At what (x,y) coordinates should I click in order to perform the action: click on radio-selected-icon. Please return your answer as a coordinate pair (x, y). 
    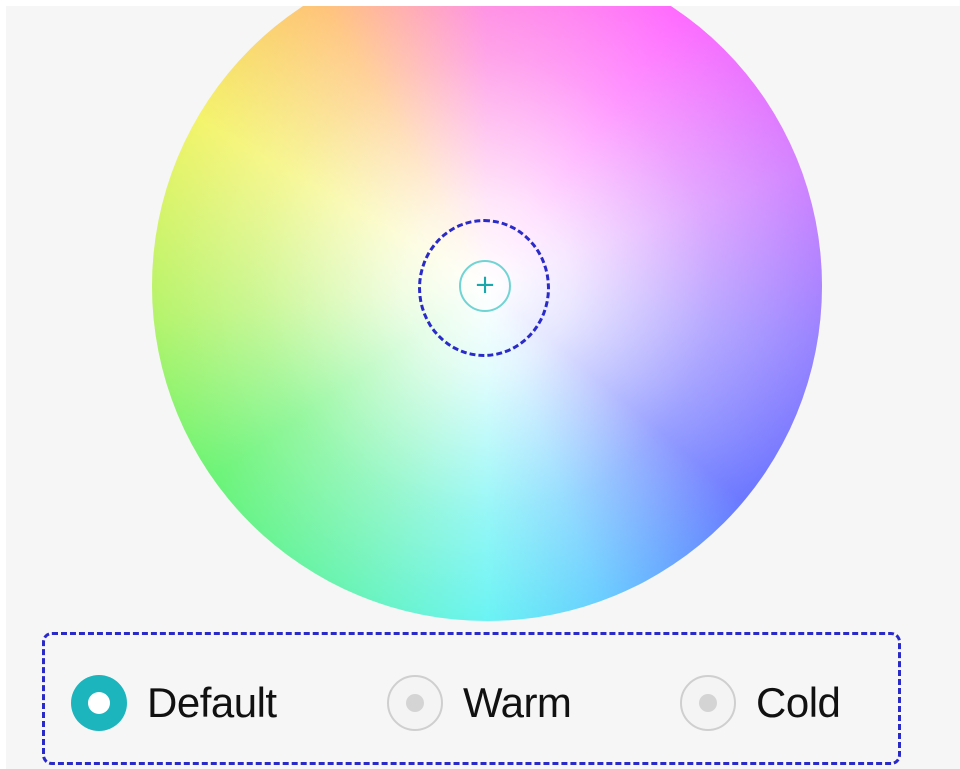
    Looking at the image, I should click on (99, 703).